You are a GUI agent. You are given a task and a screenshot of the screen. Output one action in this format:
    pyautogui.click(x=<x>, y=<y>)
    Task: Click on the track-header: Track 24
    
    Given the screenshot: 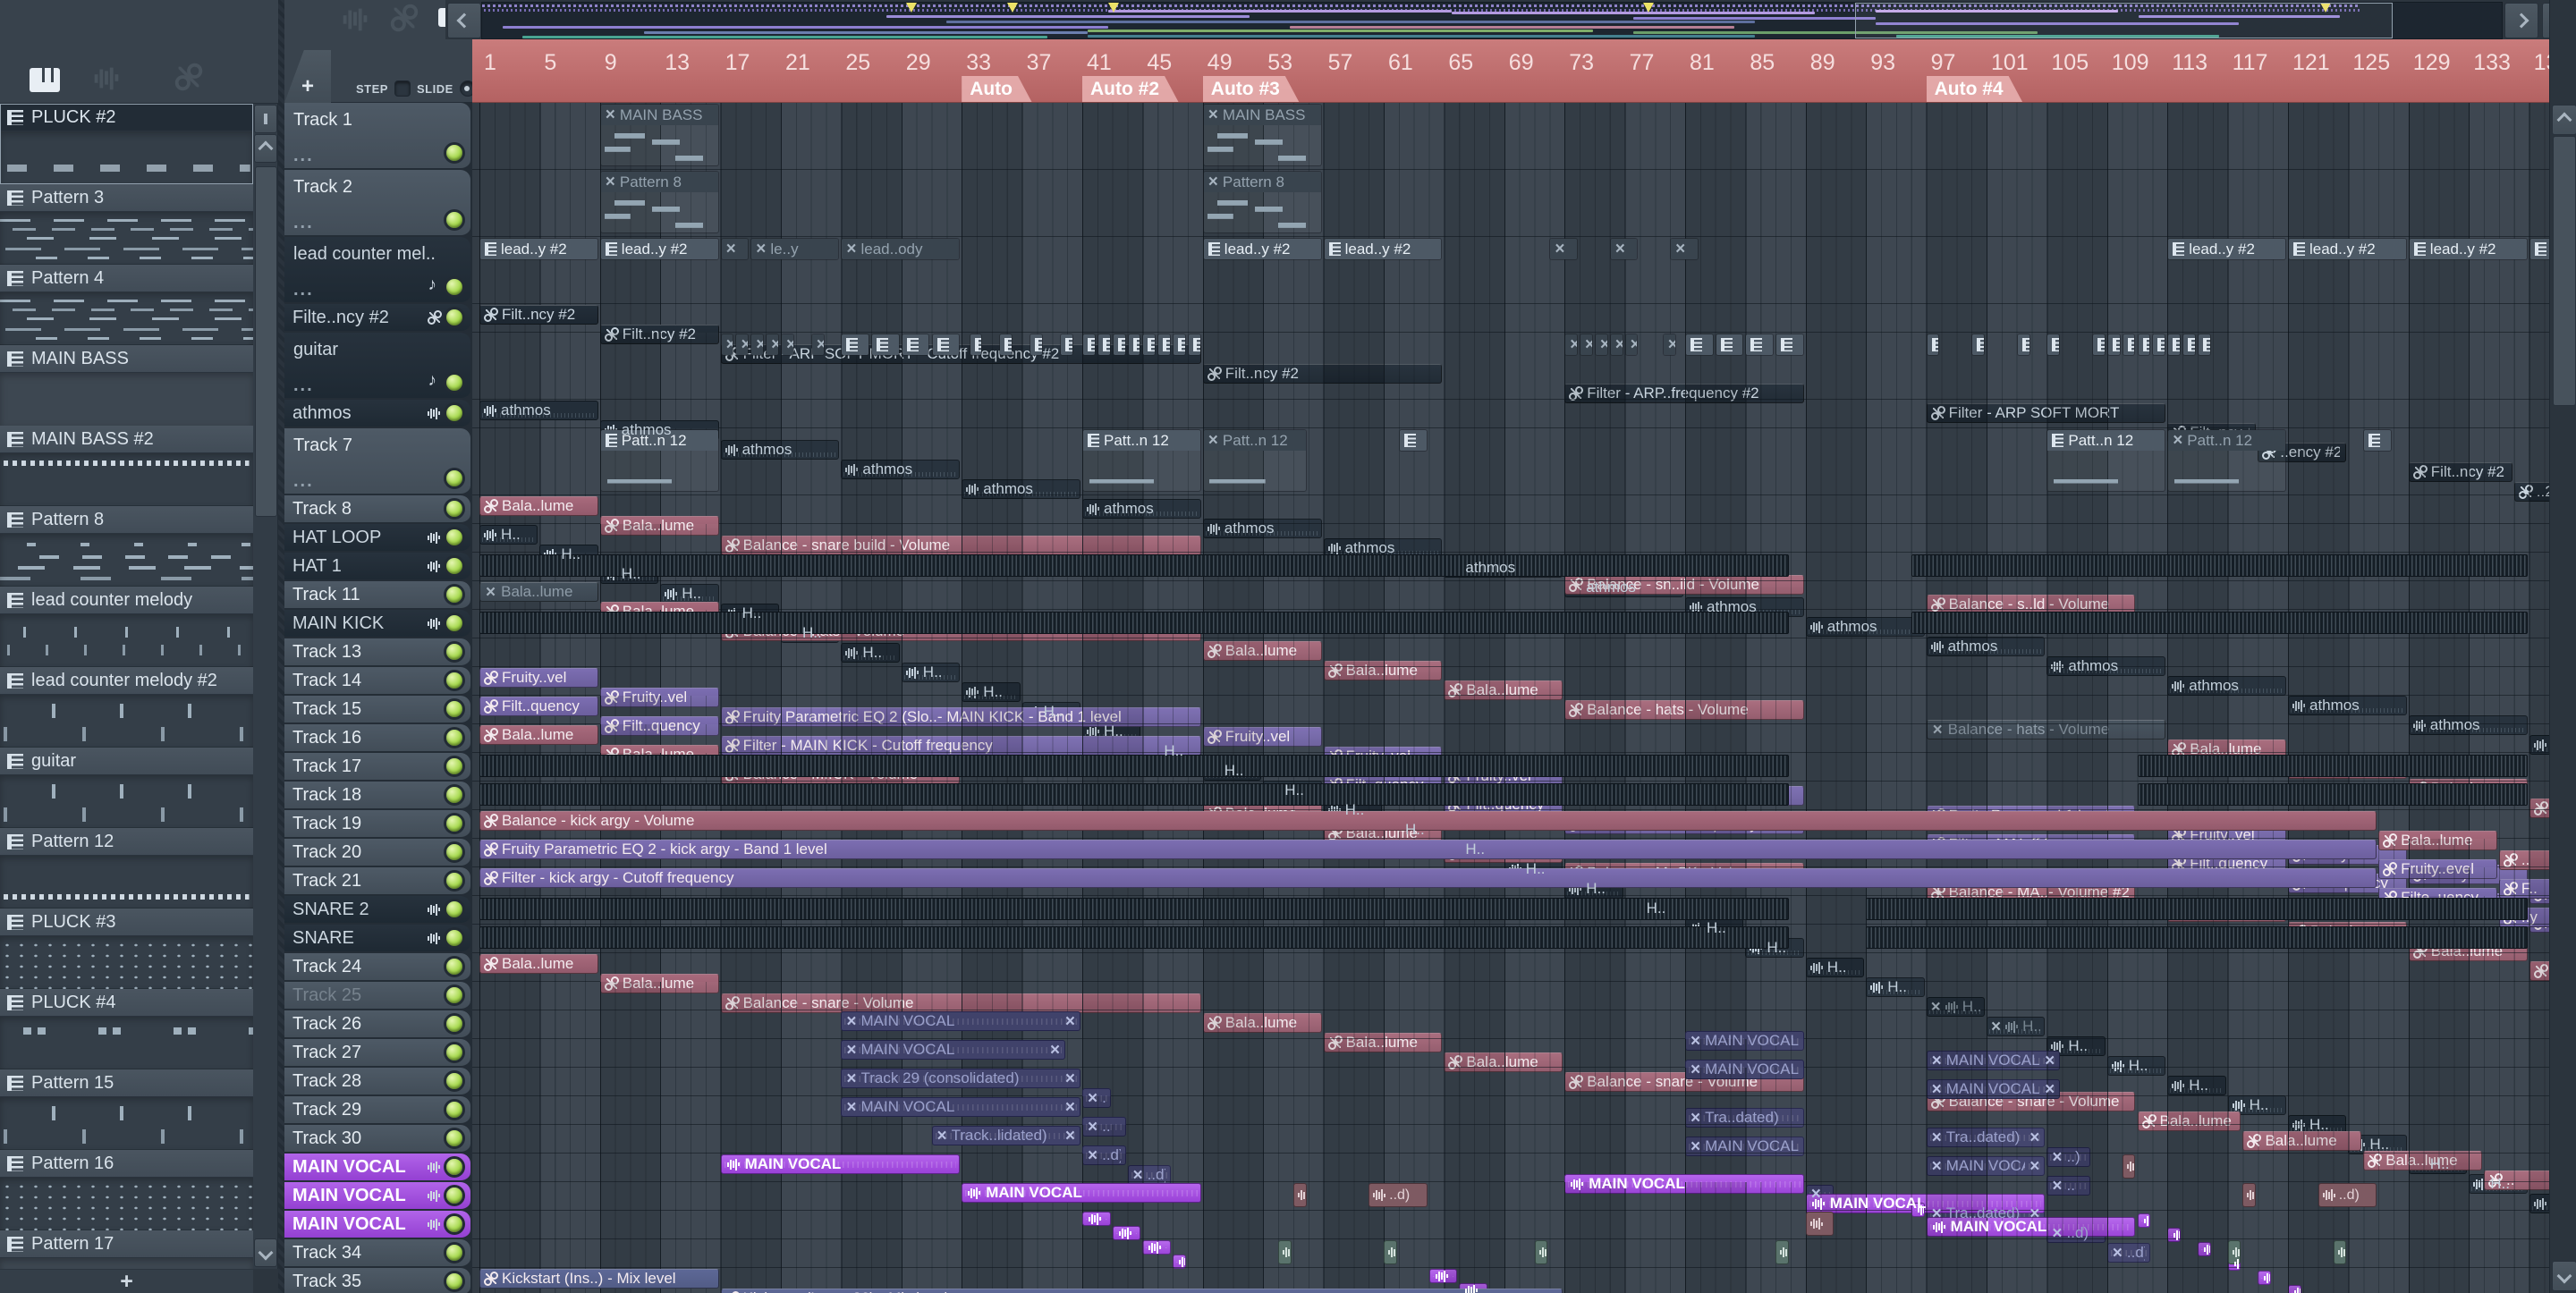 What is the action you would take?
    pyautogui.click(x=377, y=968)
    